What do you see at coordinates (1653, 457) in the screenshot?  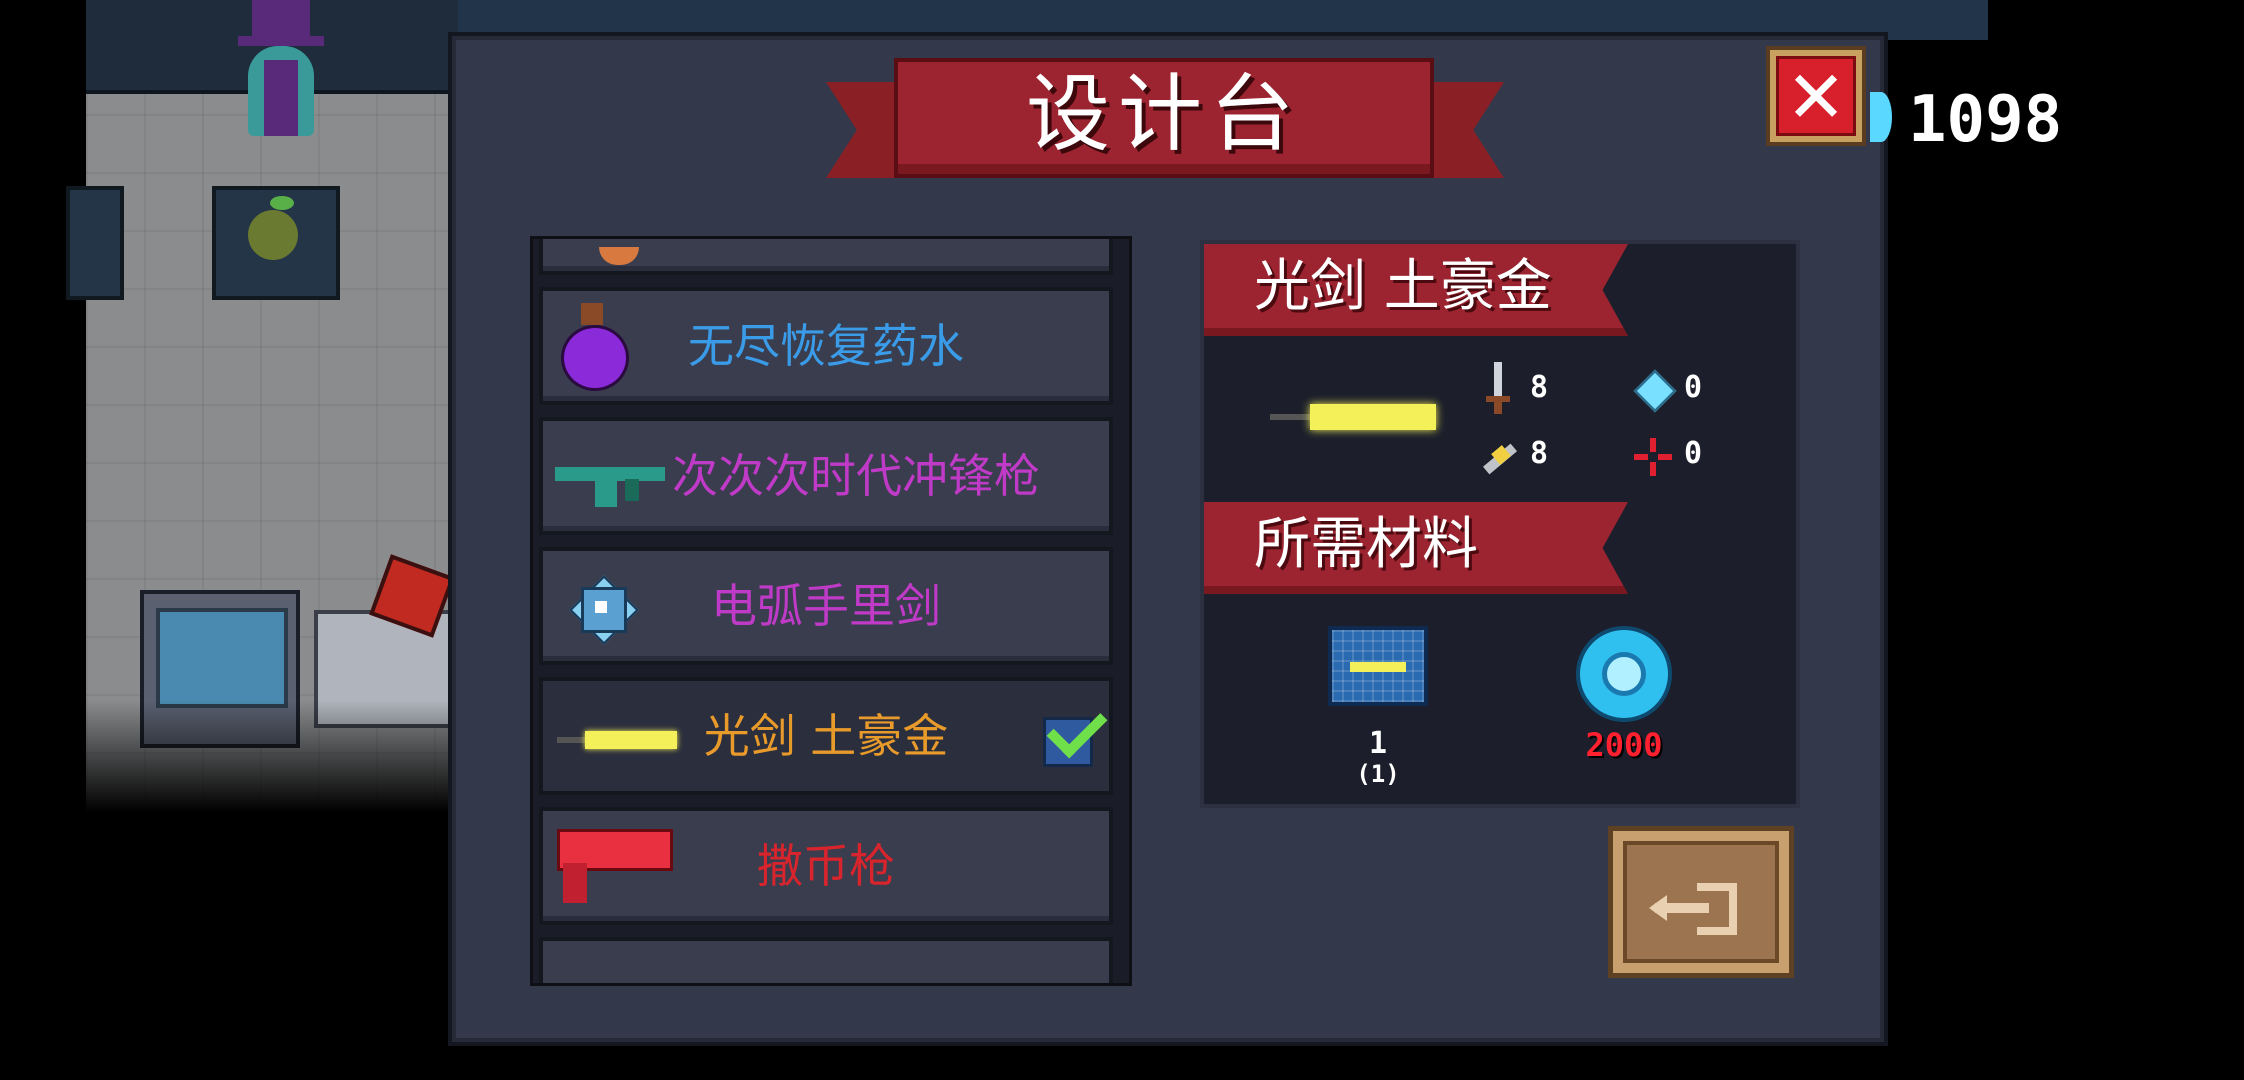 I see `crosshair-spread-icon` at bounding box center [1653, 457].